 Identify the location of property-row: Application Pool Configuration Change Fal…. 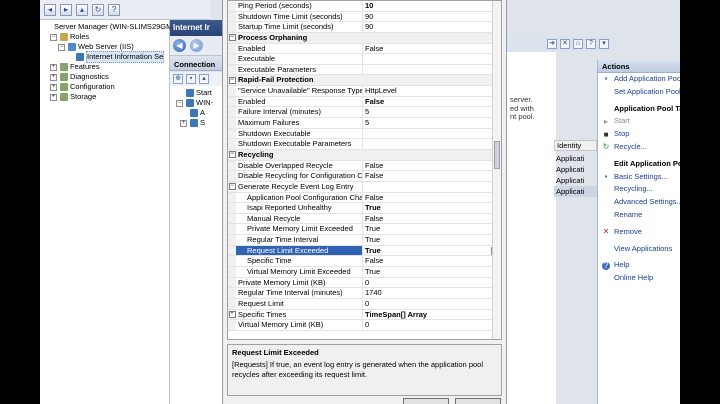
(364, 198).